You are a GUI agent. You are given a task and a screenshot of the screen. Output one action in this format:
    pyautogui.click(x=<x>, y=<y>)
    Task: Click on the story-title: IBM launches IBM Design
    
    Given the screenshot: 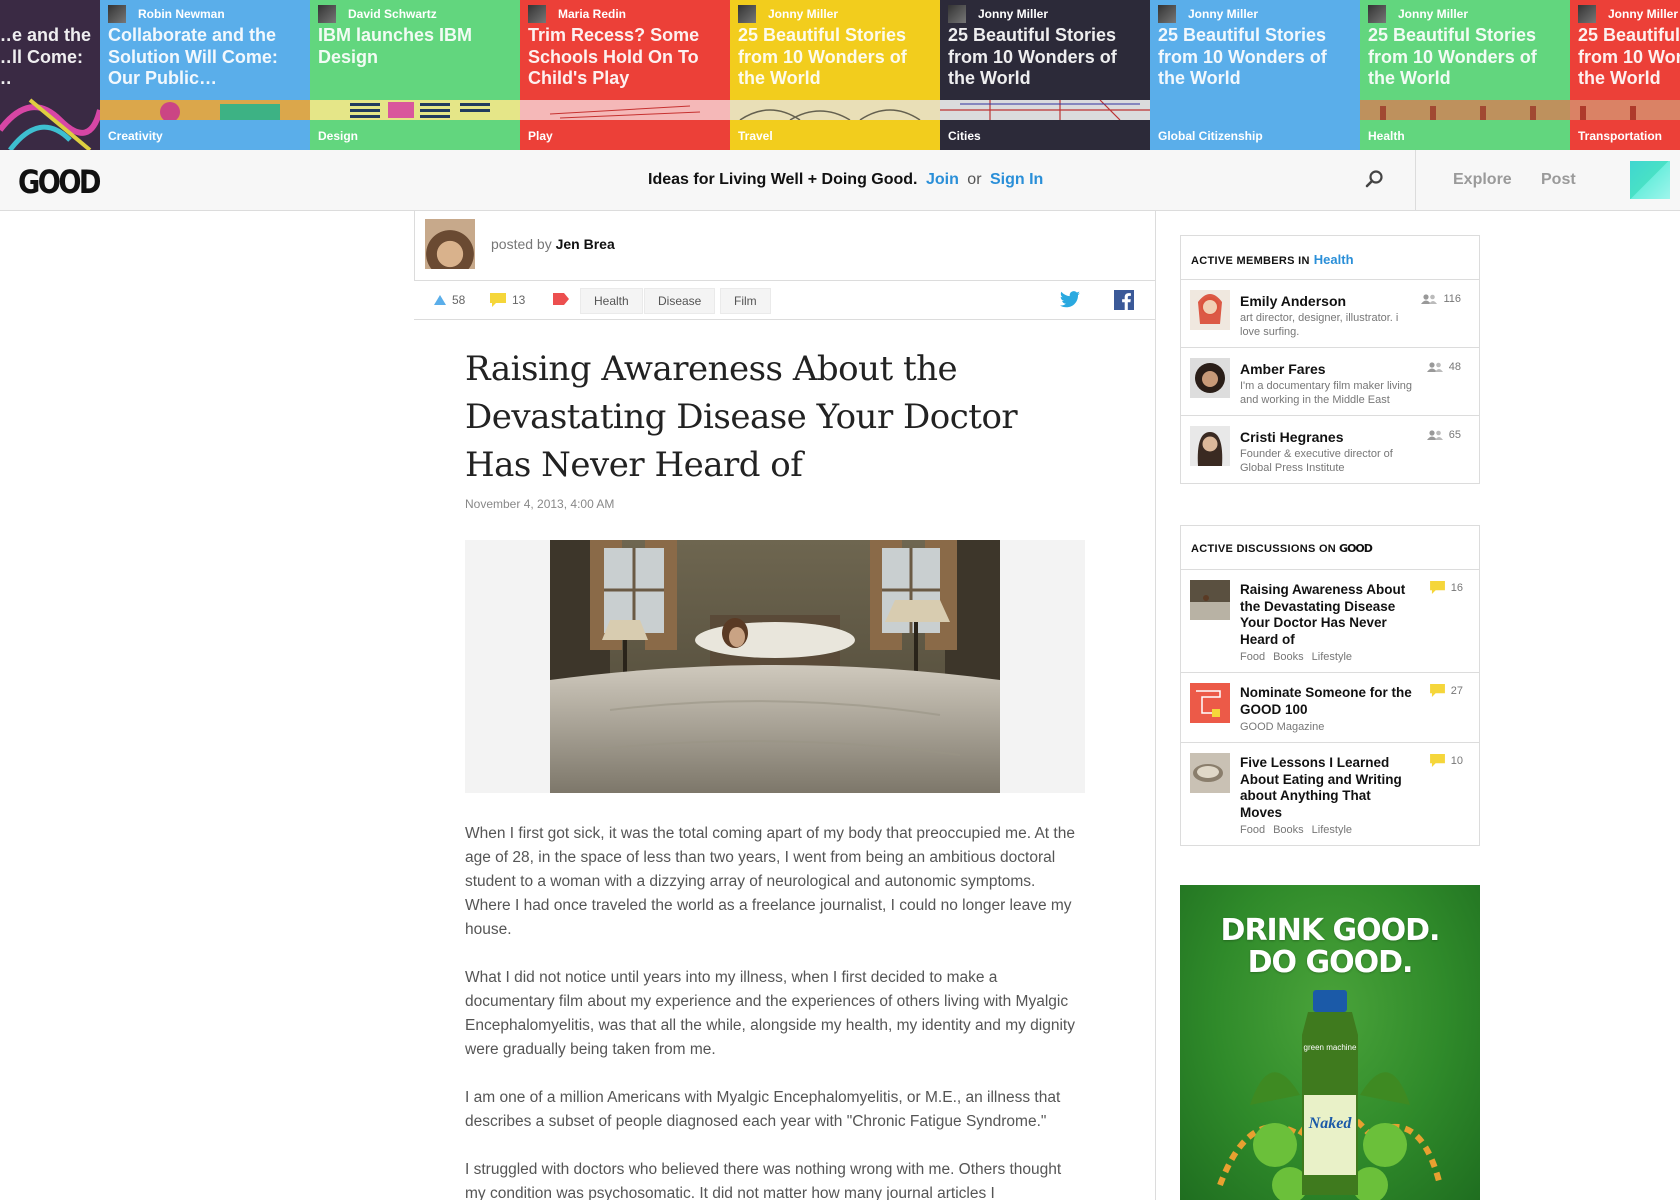 What is the action you would take?
    pyautogui.click(x=395, y=46)
    